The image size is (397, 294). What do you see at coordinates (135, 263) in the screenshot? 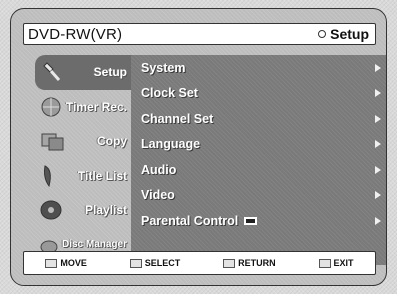
I see `select-key-icon` at bounding box center [135, 263].